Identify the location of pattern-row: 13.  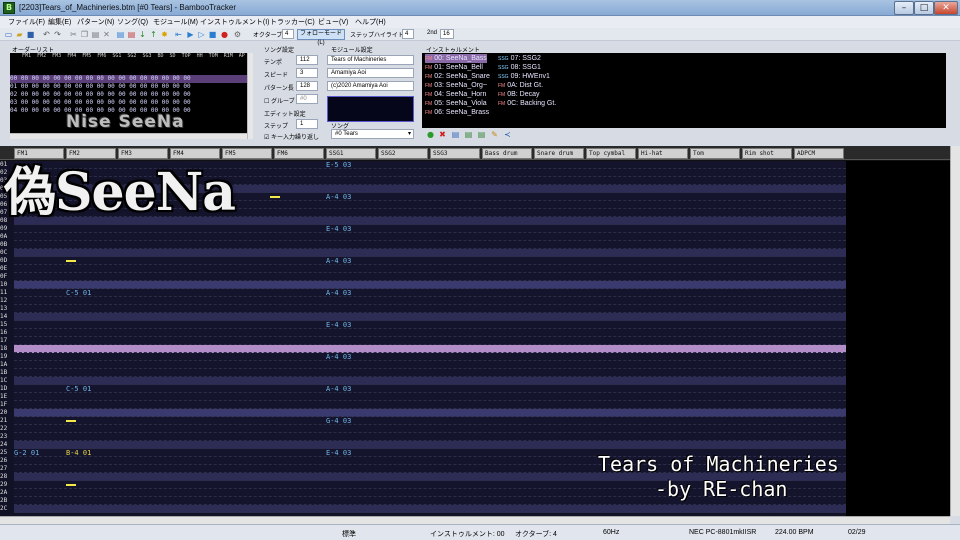
(423, 309).